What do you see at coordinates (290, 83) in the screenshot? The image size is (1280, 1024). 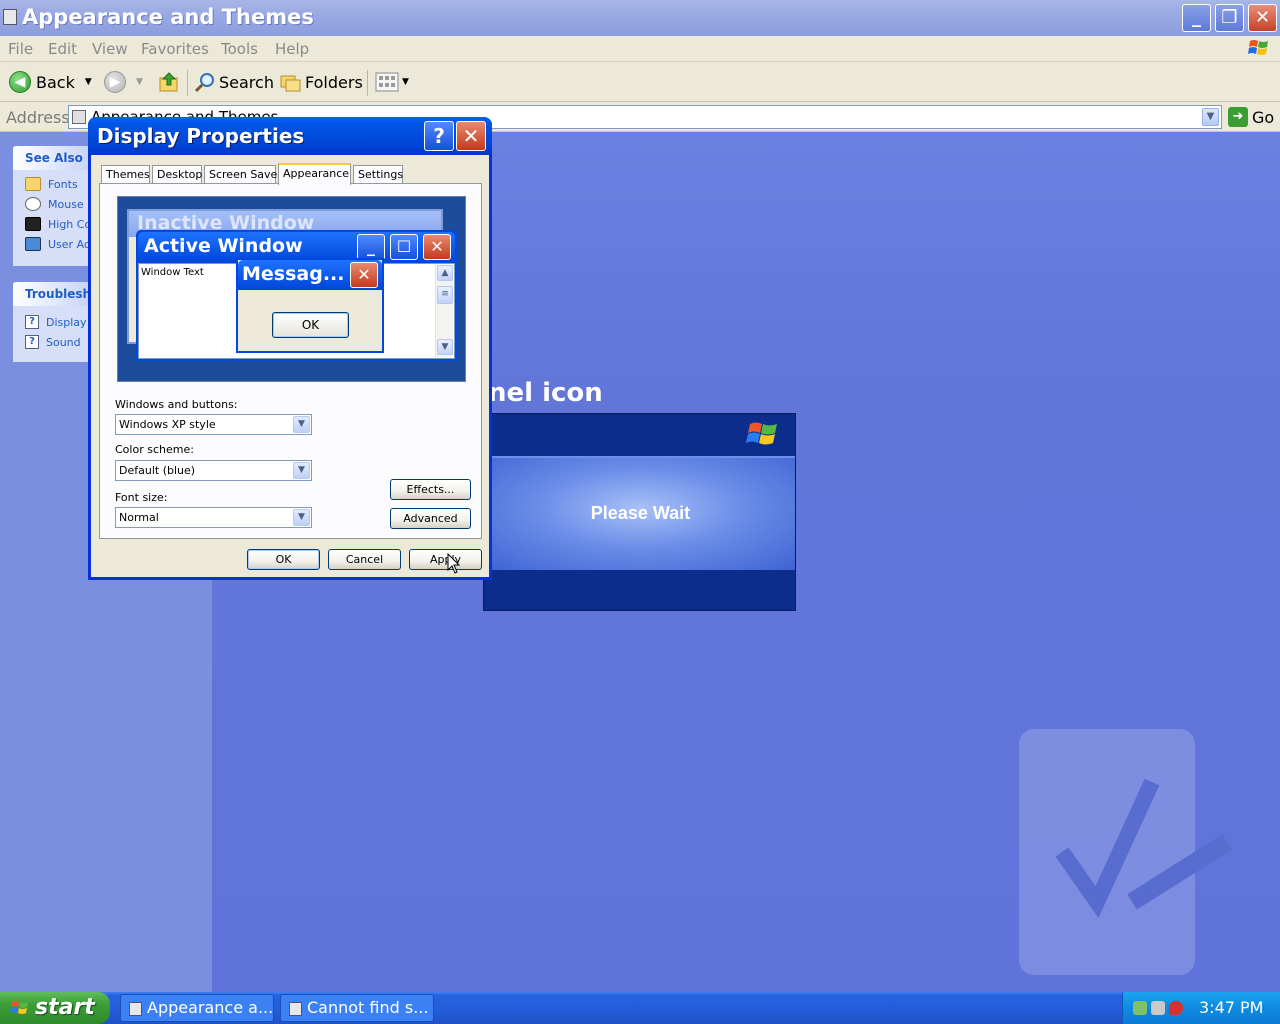 I see `folders-icon` at bounding box center [290, 83].